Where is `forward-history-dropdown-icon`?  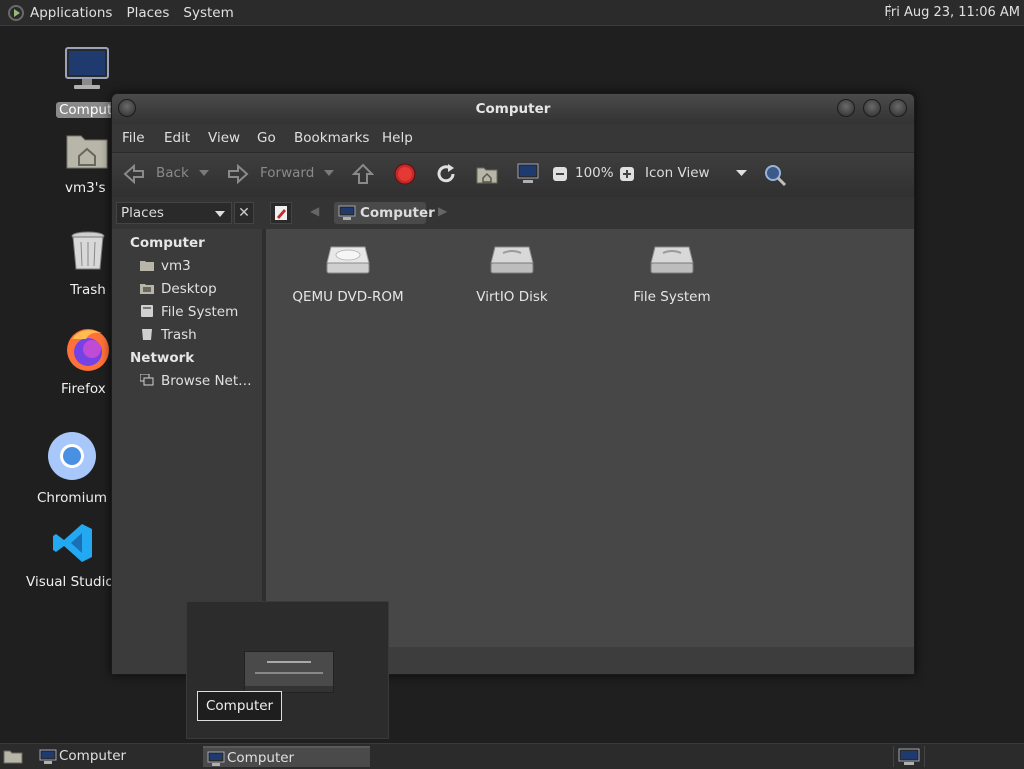
forward-history-dropdown-icon is located at coordinates (329, 174).